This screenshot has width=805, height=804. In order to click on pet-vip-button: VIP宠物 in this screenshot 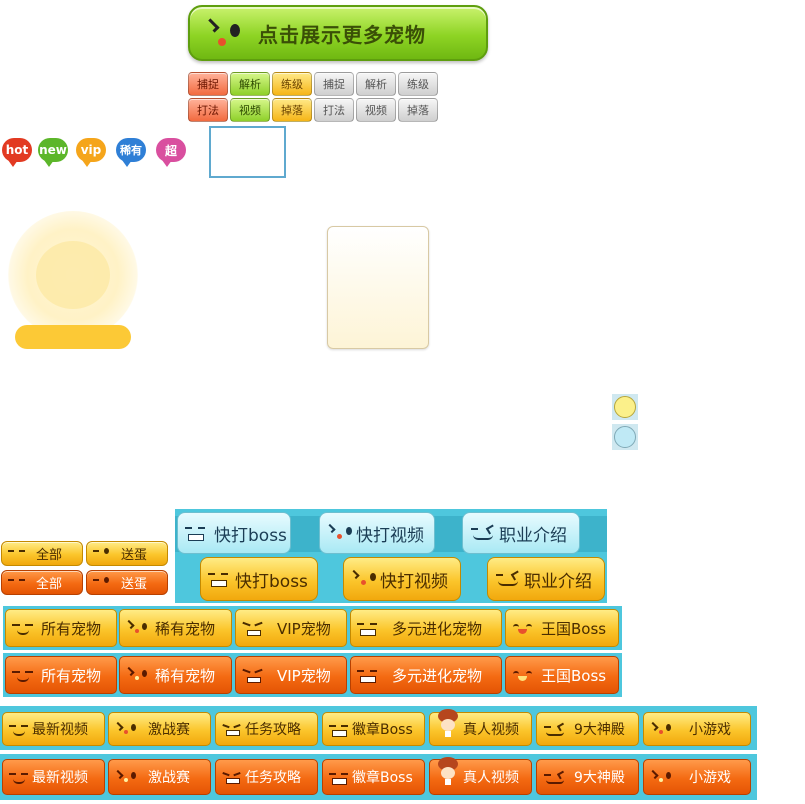, I will do `click(291, 628)`.